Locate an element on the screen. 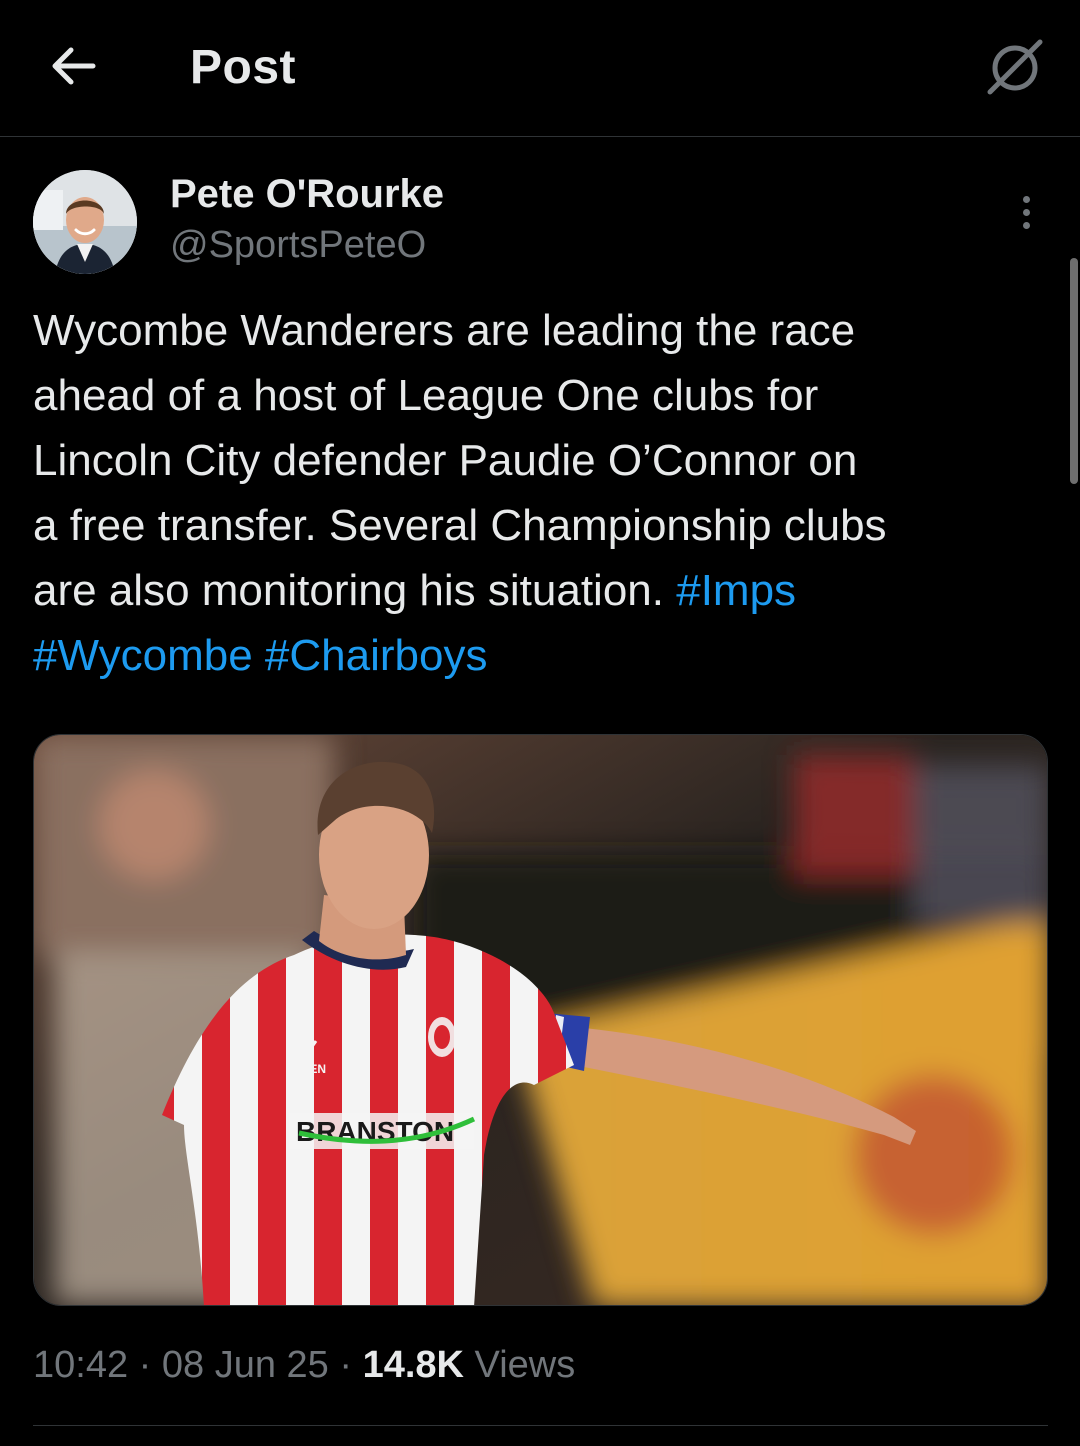  post-meta: 10:42 · 08 Jun 25 · 14.8K Views is located at coordinates (304, 1365).